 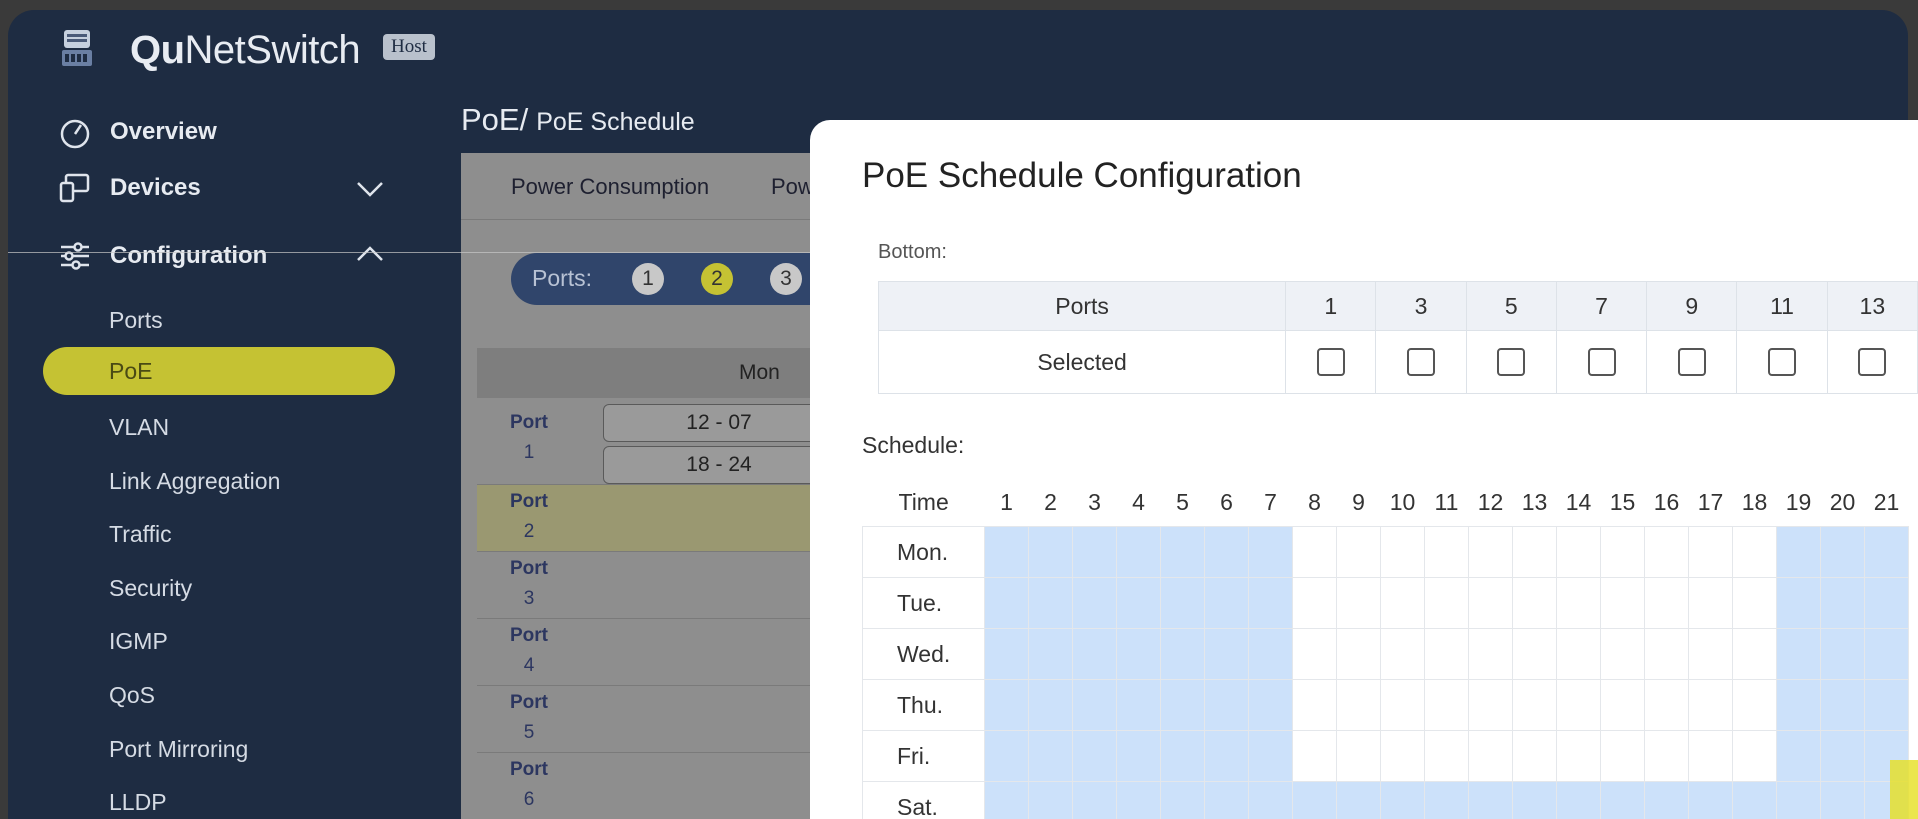 I want to click on port-row: Port 2, so click(x=659, y=518).